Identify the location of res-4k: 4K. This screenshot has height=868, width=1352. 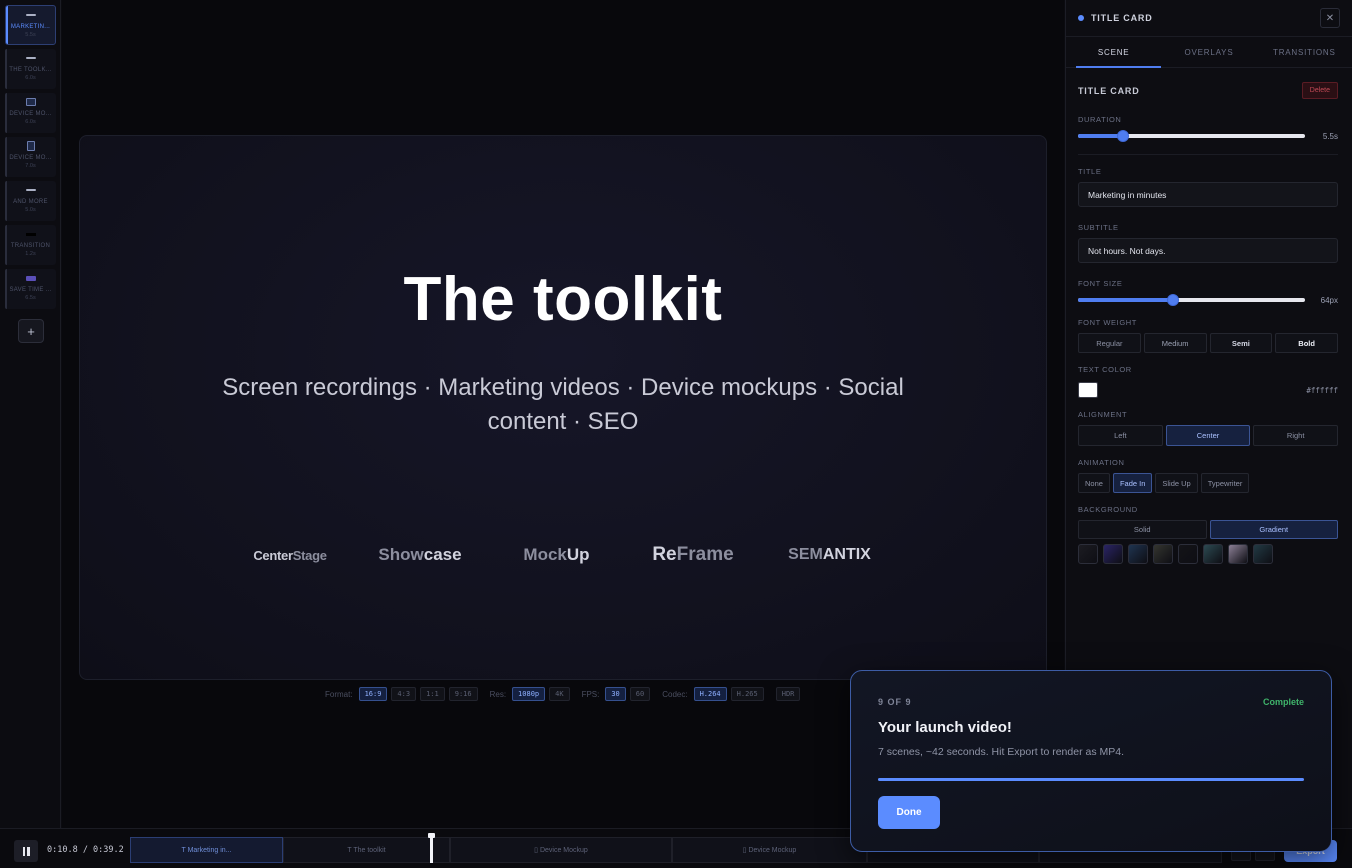
(559, 694).